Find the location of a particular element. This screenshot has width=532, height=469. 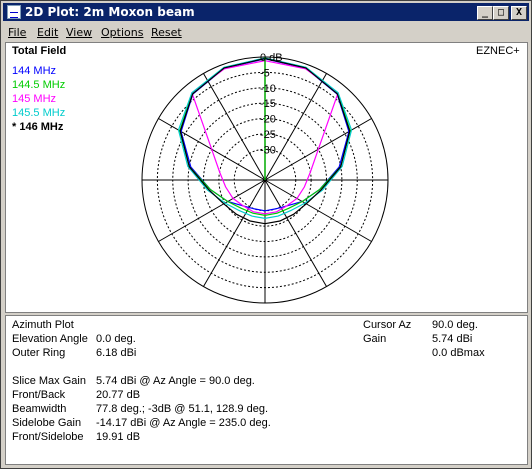

minimize-button: _ is located at coordinates (485, 13).